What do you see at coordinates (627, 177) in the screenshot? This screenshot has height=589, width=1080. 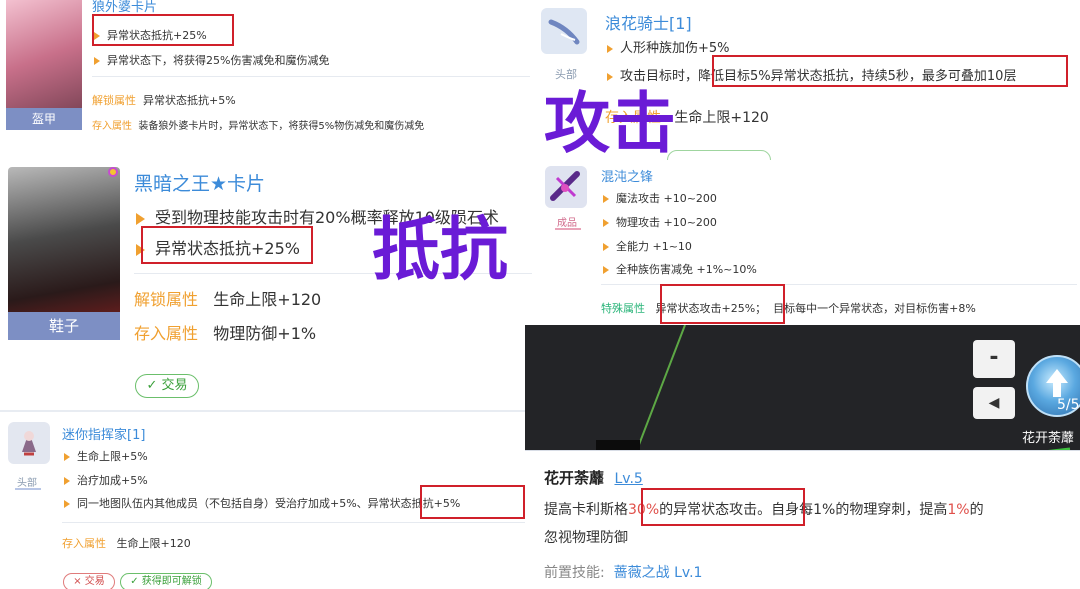 I see `card-title: 混沌之锋` at bounding box center [627, 177].